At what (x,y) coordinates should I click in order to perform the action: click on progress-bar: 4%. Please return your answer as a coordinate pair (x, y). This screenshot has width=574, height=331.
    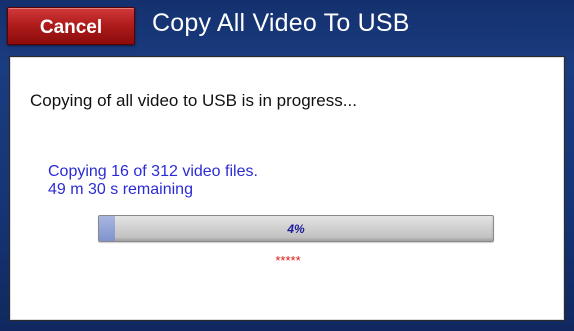
    Looking at the image, I should click on (296, 228).